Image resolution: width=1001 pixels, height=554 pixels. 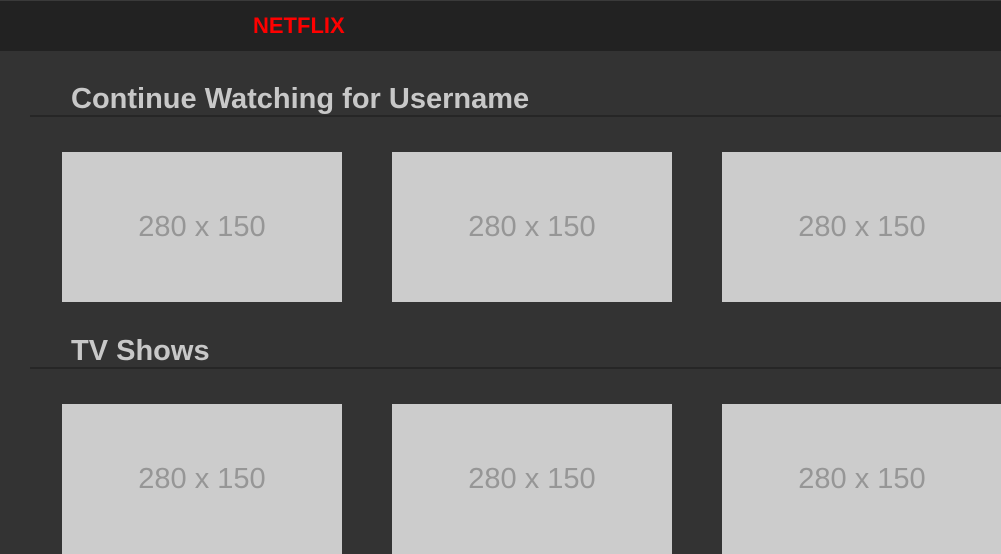 I want to click on section-title-continue-watching: Continue Watching for Username, so click(x=300, y=99).